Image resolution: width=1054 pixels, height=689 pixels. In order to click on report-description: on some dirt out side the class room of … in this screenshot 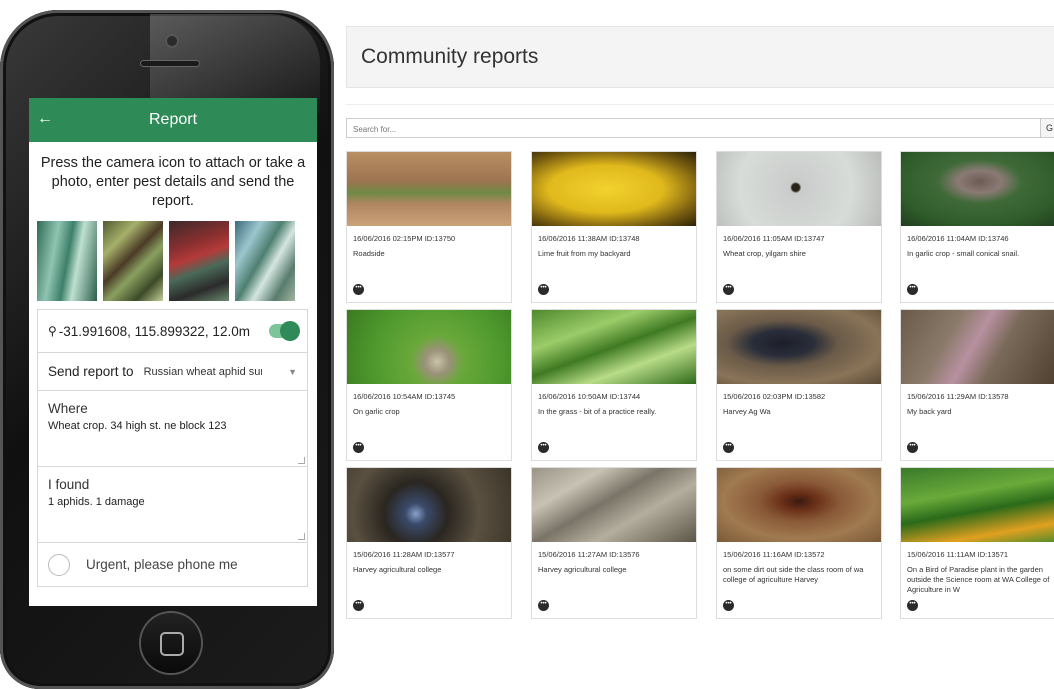, I will do `click(793, 574)`.